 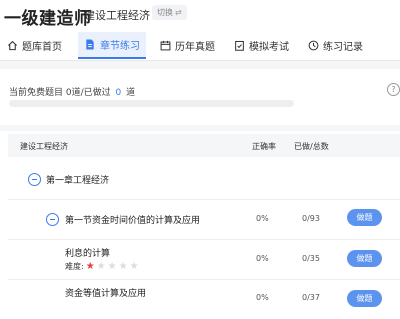 What do you see at coordinates (74, 266) in the screenshot?
I see `difficulty-label: 难度:` at bounding box center [74, 266].